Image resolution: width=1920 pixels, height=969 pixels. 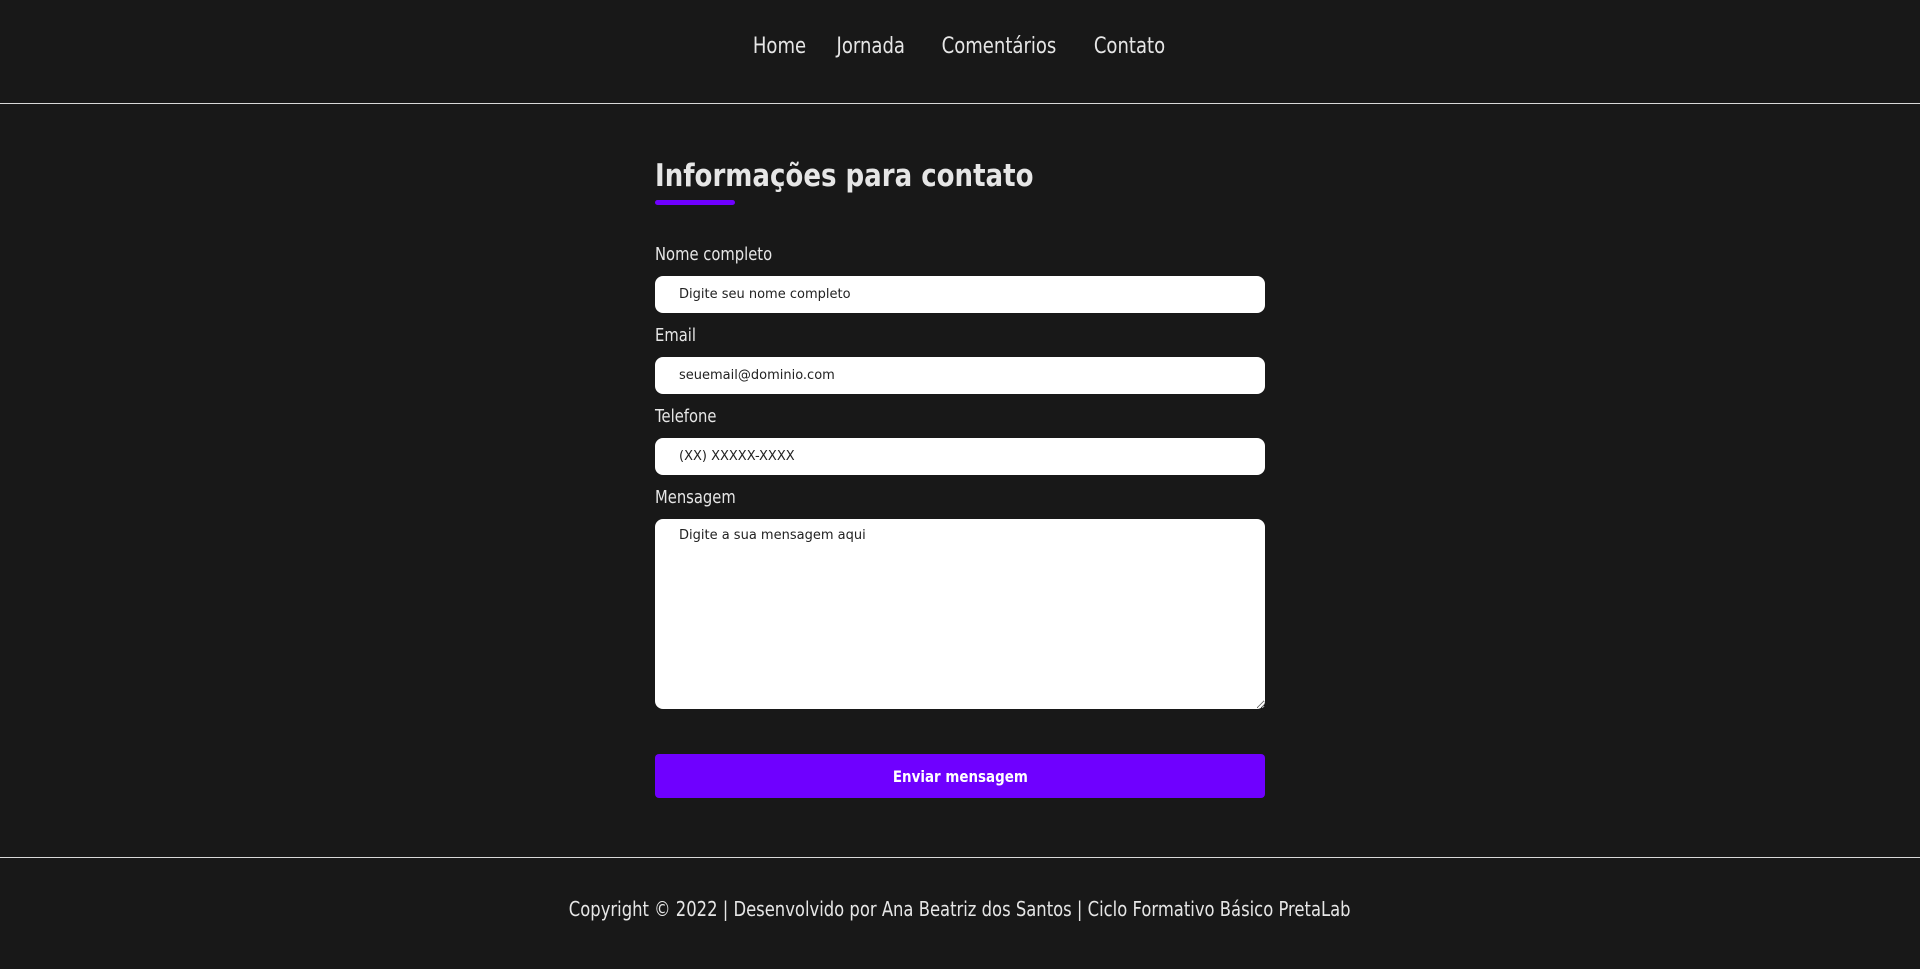 What do you see at coordinates (686, 416) in the screenshot?
I see `phone-label: Telefone` at bounding box center [686, 416].